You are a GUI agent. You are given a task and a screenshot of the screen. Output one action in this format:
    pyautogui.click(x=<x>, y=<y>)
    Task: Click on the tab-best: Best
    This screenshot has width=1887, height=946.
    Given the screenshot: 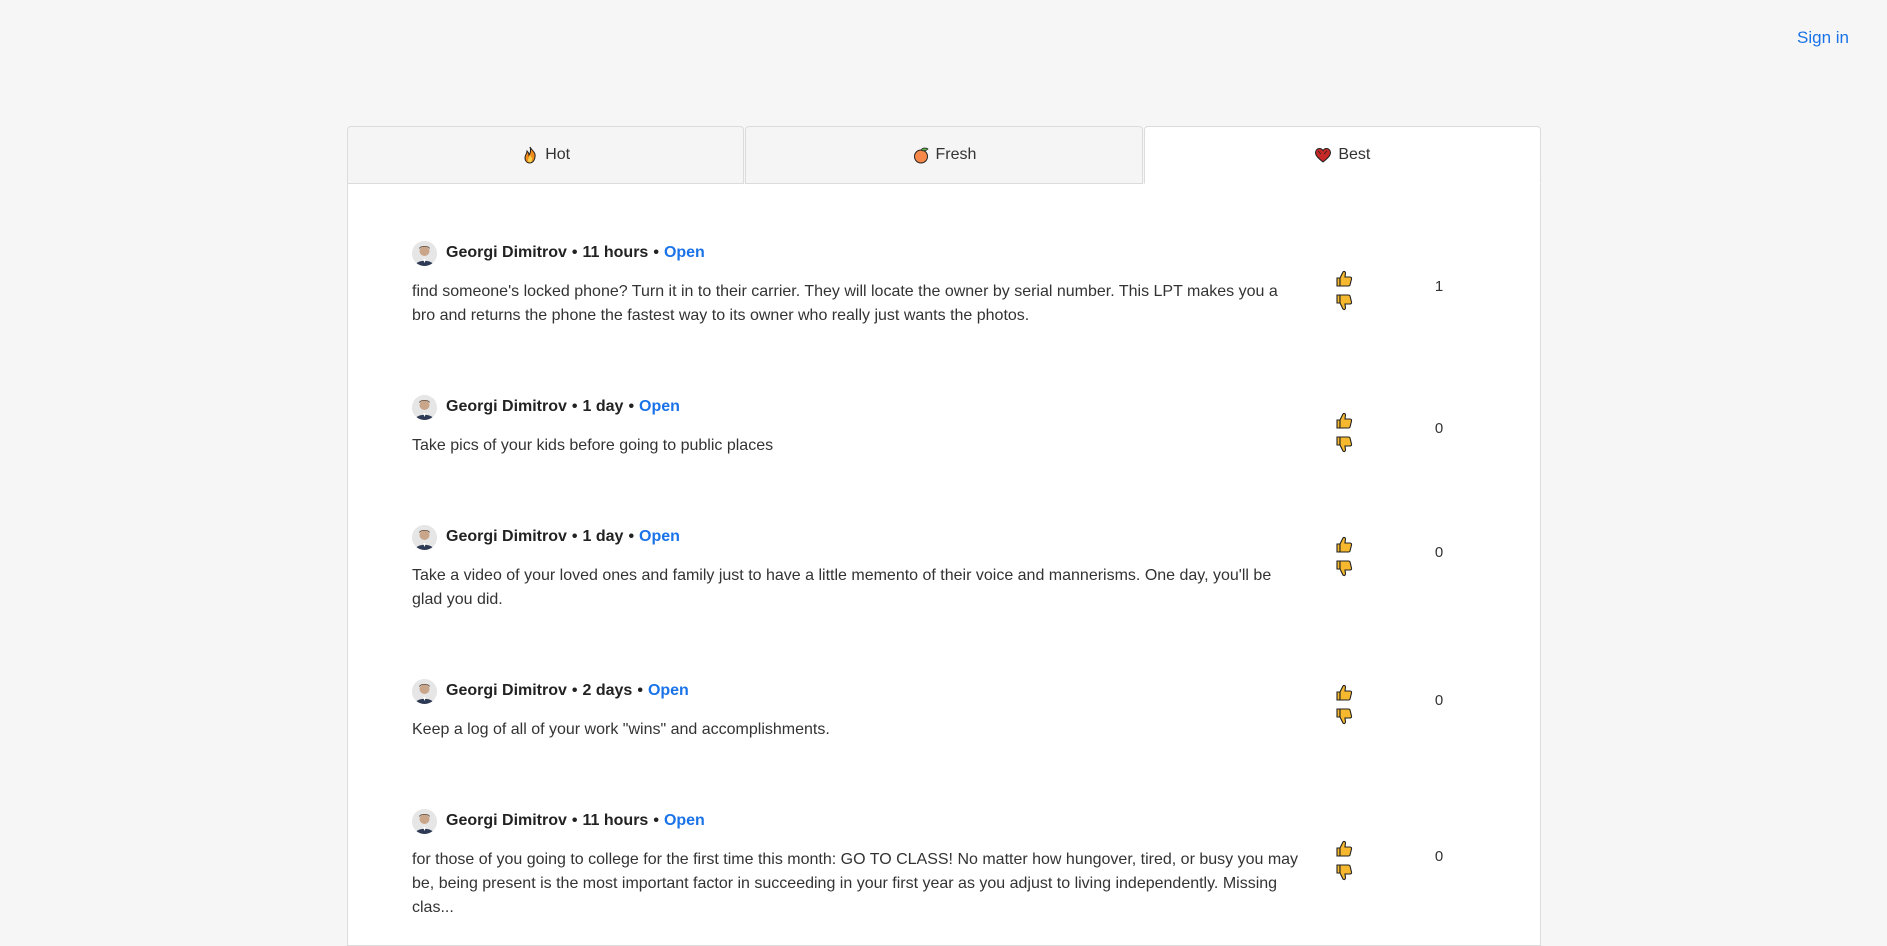 What is the action you would take?
    pyautogui.click(x=1342, y=155)
    